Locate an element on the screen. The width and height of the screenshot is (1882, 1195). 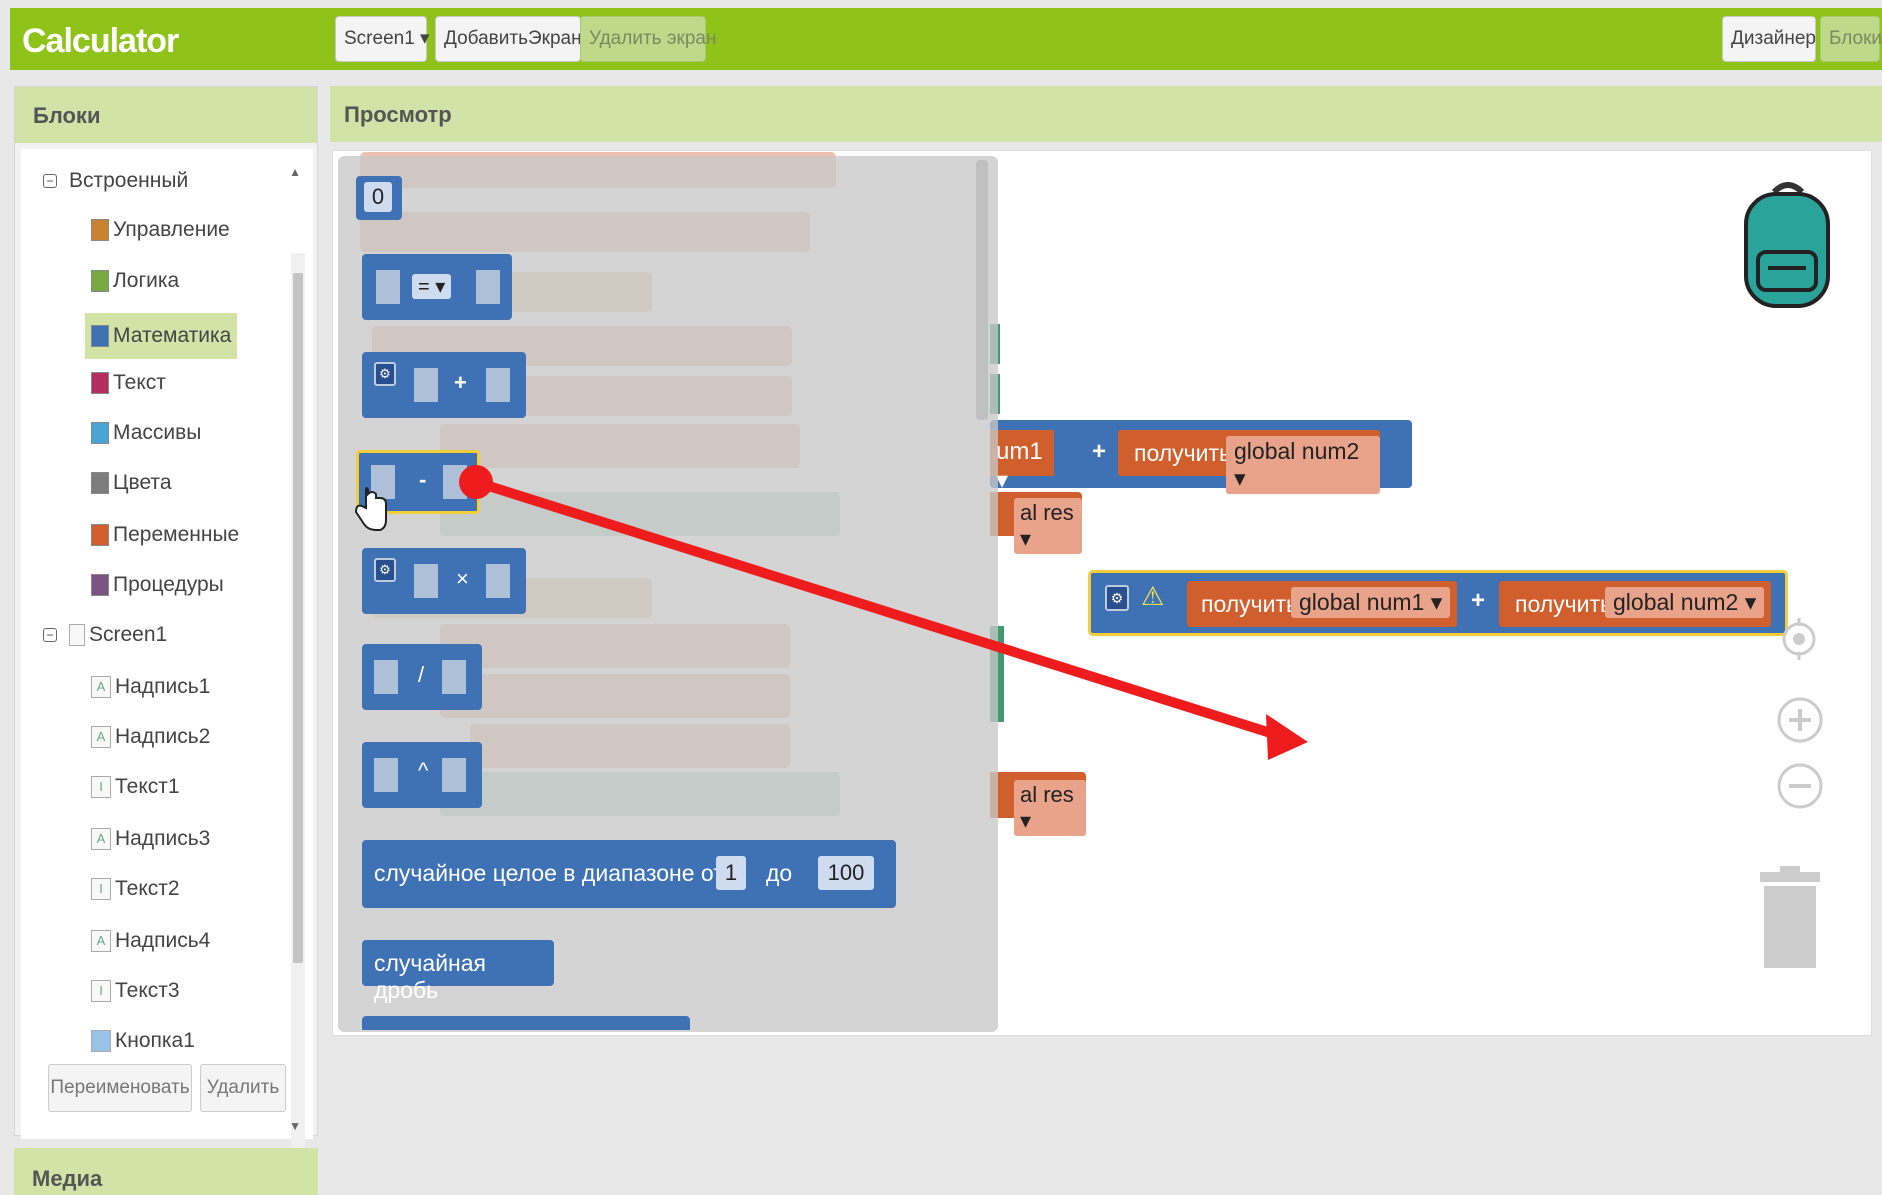
drawer-label: Массивы is located at coordinates (157, 432).